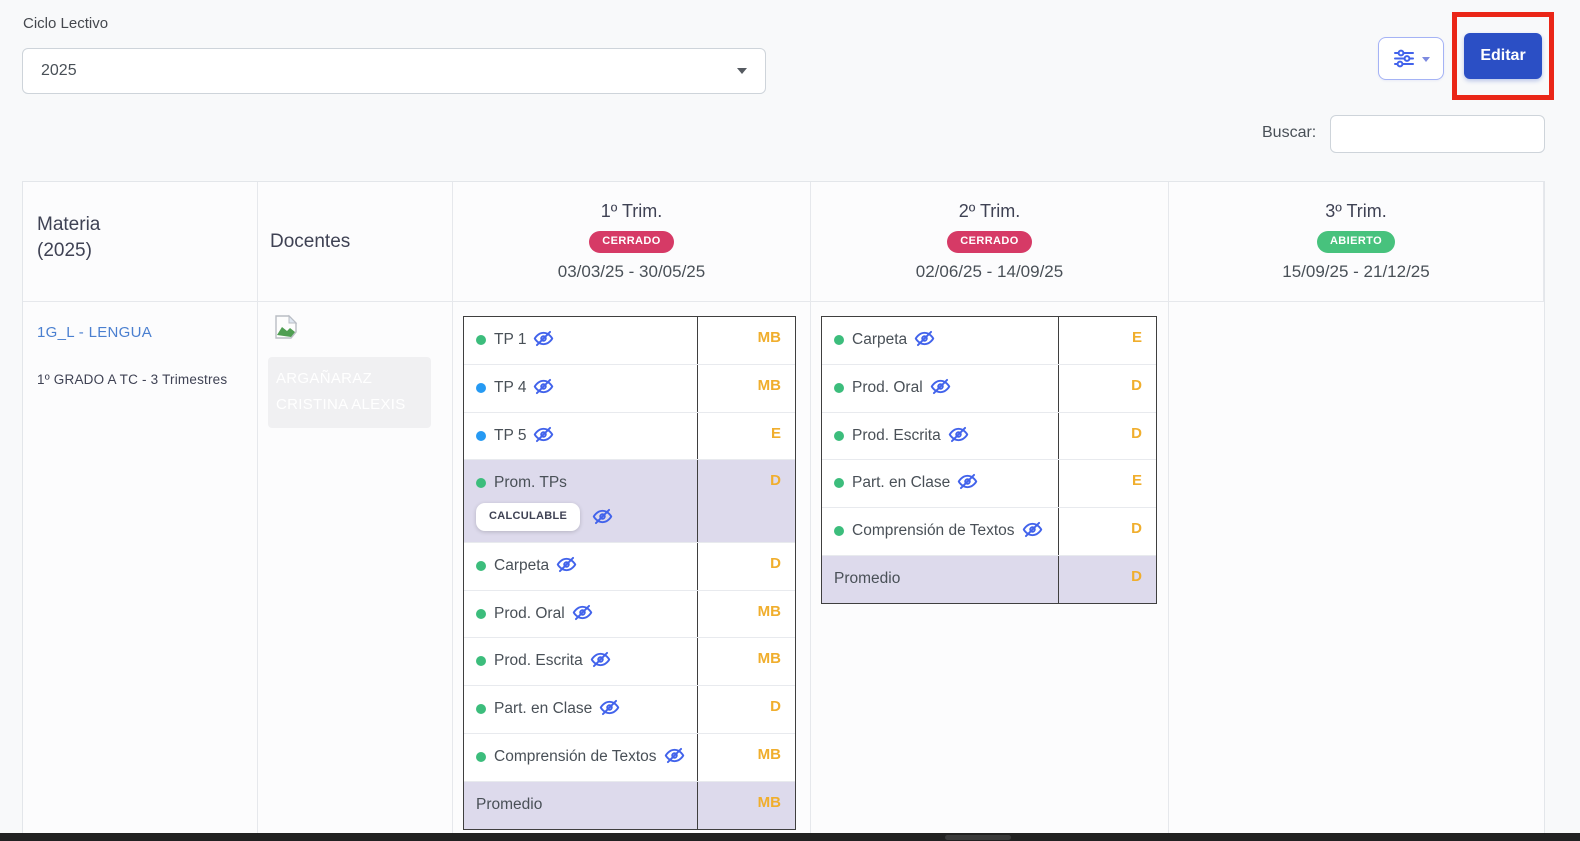 The height and width of the screenshot is (841, 1580). Describe the element at coordinates (581, 340) in the screenshot. I see `grade-label-cell: TP 1` at that location.